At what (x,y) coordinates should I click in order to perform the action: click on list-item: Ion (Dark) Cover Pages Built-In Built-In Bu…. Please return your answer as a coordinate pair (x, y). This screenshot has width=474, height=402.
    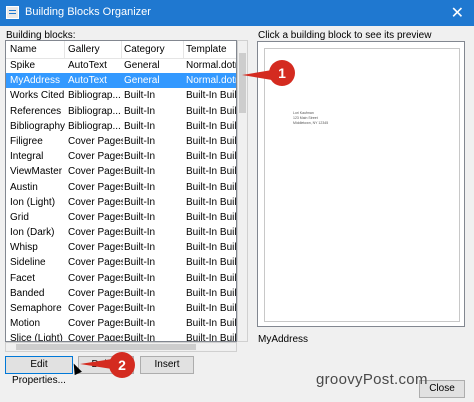
    Looking at the image, I should click on (121, 232).